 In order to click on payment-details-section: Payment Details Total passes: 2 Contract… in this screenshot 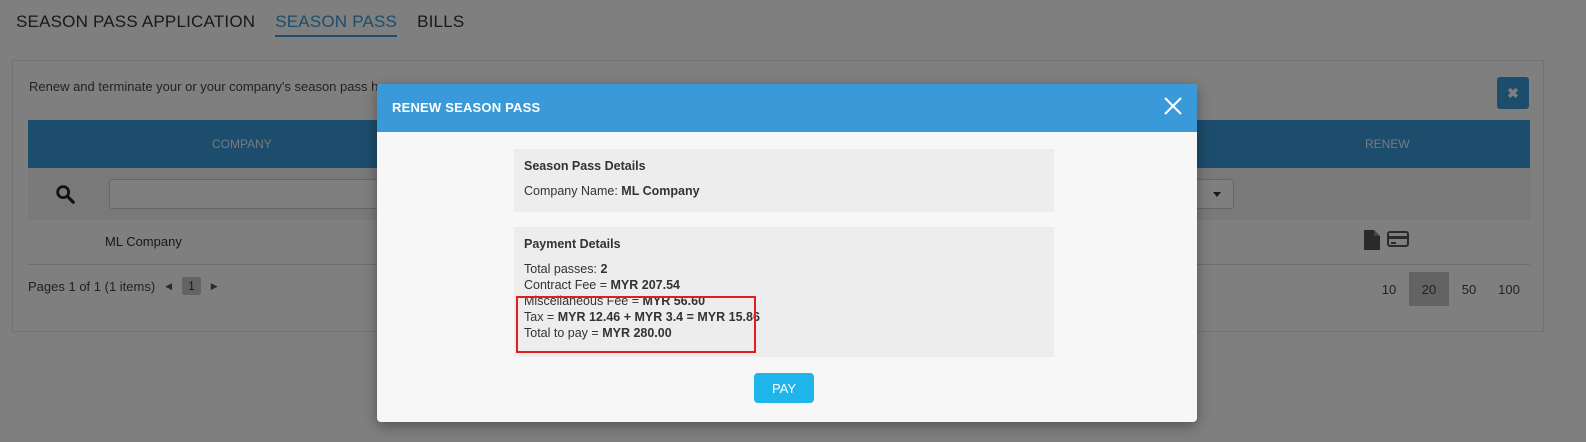, I will do `click(784, 292)`.